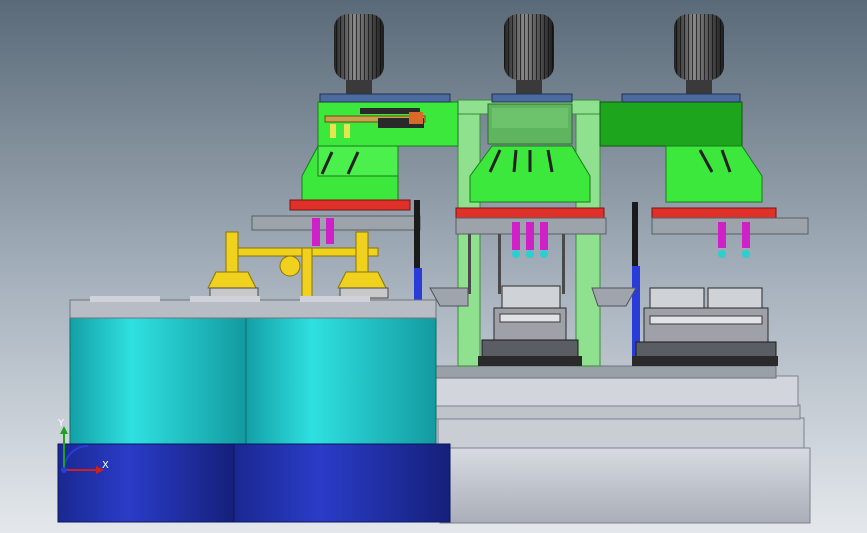  Describe the element at coordinates (625, 485) in the screenshot. I see `bed-lower-block` at that location.